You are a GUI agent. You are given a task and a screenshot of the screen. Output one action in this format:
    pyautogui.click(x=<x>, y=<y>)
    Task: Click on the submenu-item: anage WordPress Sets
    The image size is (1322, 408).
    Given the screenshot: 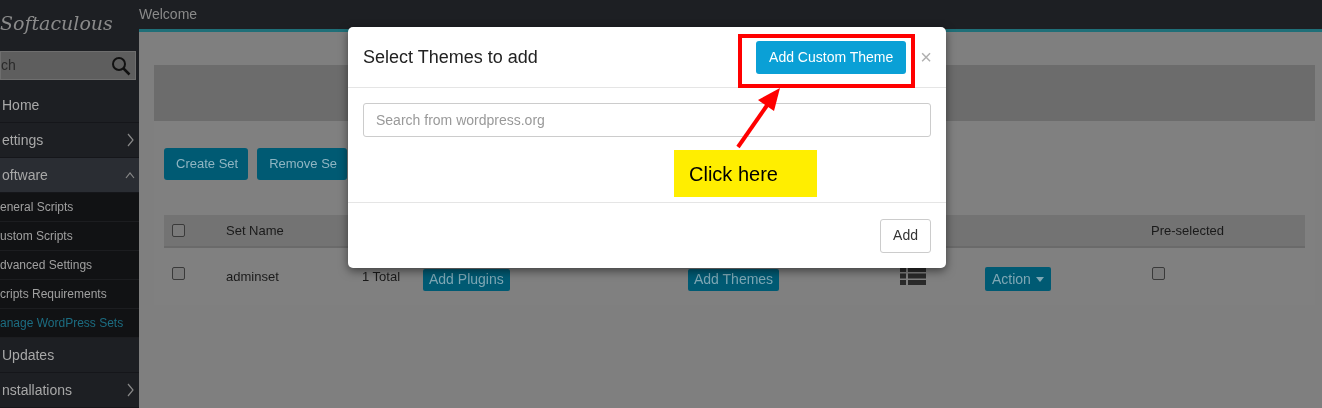 What is the action you would take?
    pyautogui.click(x=69, y=323)
    